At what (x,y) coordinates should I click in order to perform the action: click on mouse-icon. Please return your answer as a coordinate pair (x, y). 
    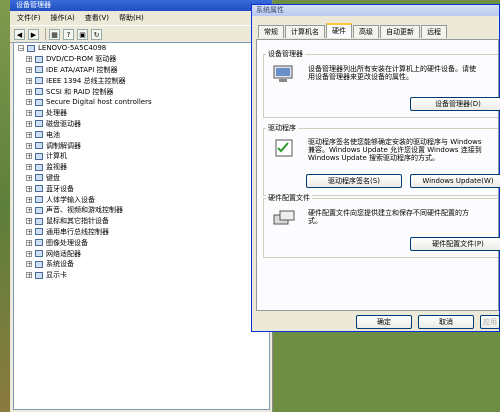
    Looking at the image, I should click on (39, 221).